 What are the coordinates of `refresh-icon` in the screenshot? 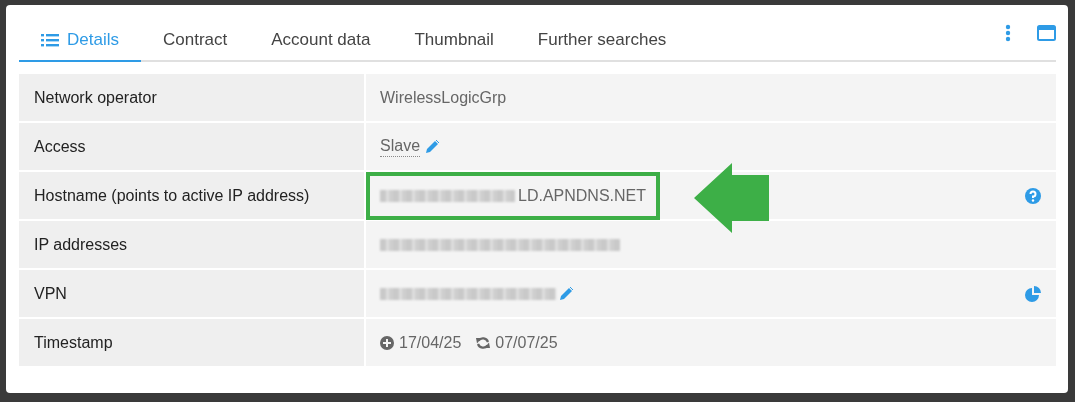 It's located at (483, 342).